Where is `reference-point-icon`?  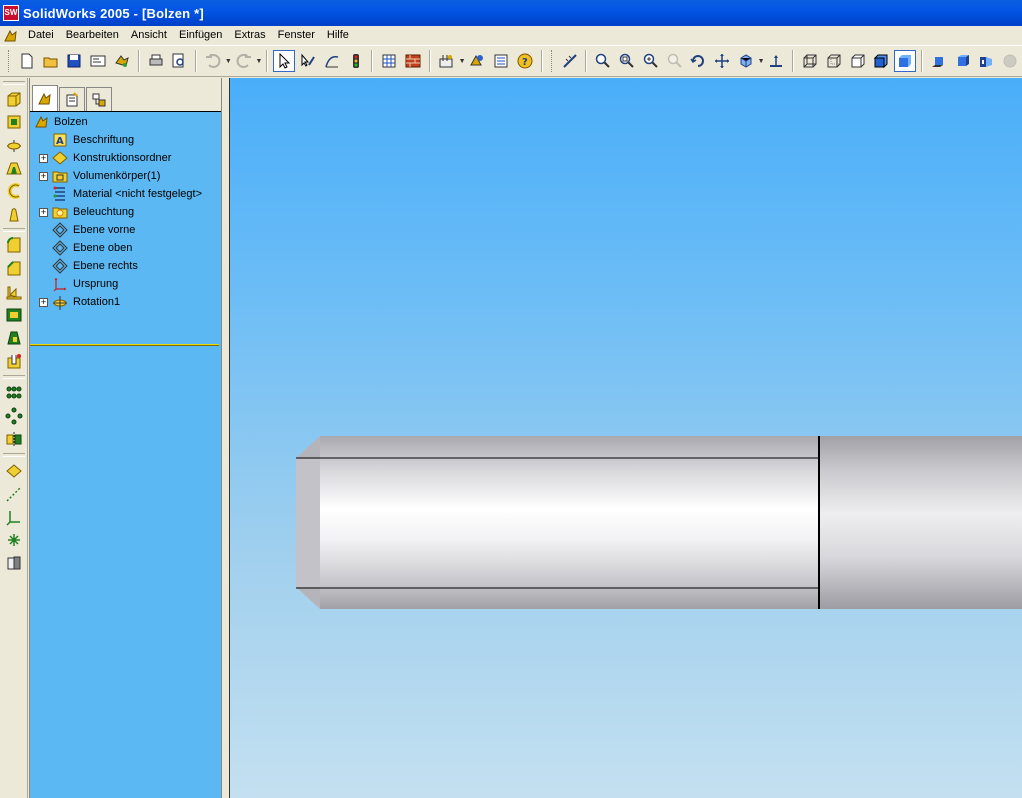 reference-point-icon is located at coordinates (14, 540).